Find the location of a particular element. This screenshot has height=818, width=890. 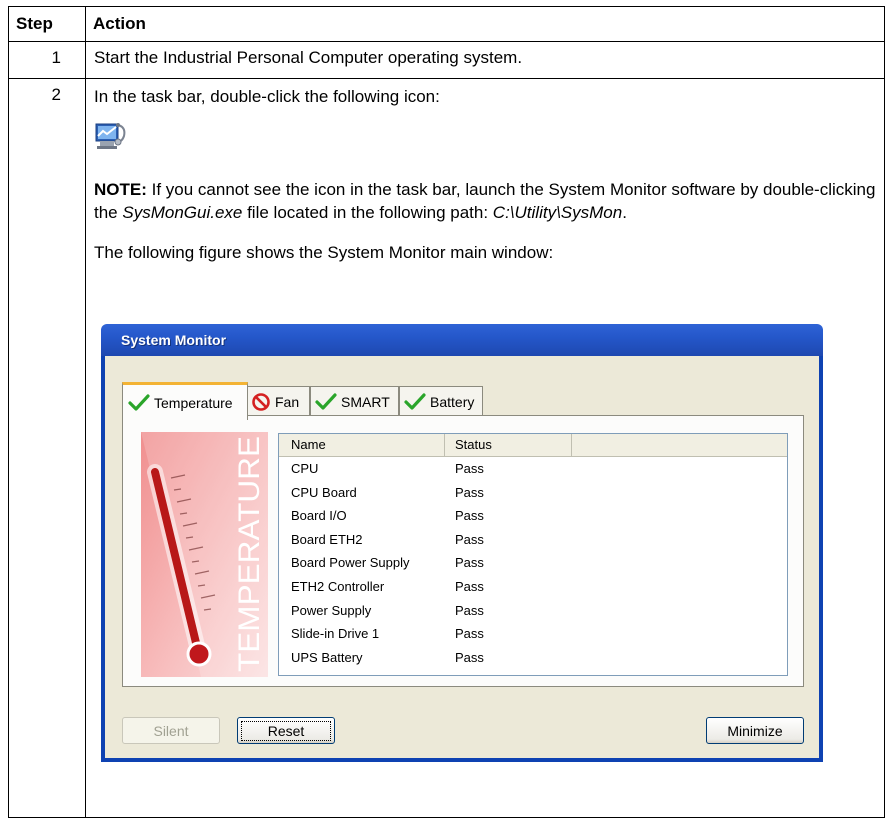

list-item: CPU Pass is located at coordinates (533, 468).